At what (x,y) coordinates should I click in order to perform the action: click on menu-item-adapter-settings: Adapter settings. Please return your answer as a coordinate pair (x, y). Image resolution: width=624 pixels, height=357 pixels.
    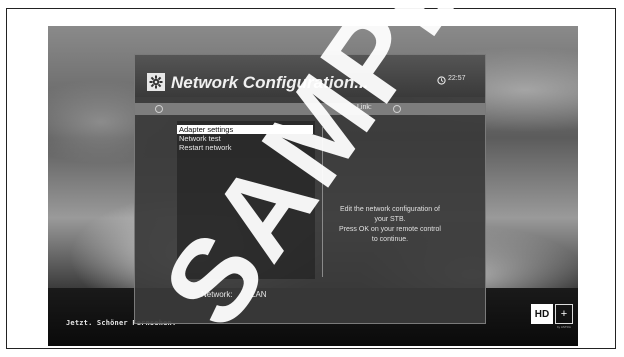
    Looking at the image, I should click on (245, 129).